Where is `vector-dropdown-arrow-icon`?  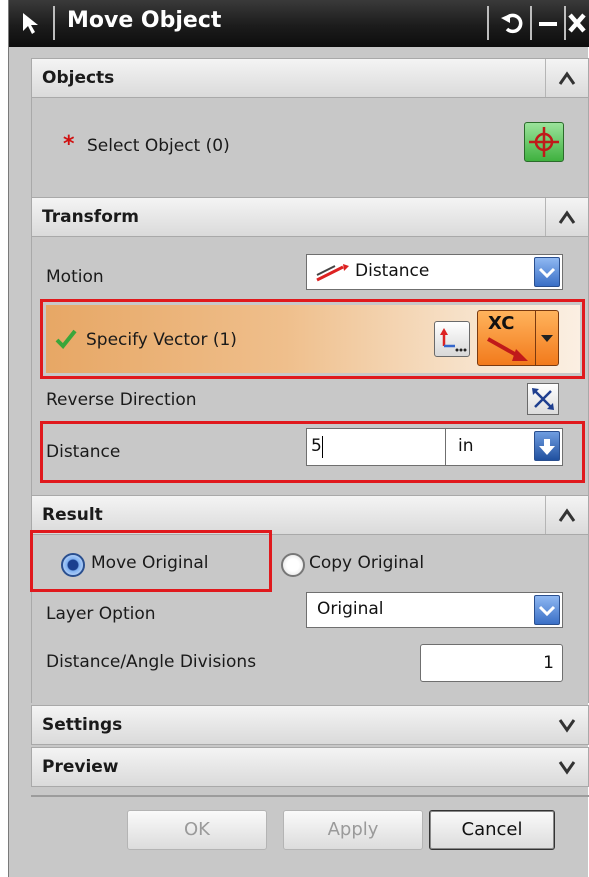
vector-dropdown-arrow-icon is located at coordinates (546, 338).